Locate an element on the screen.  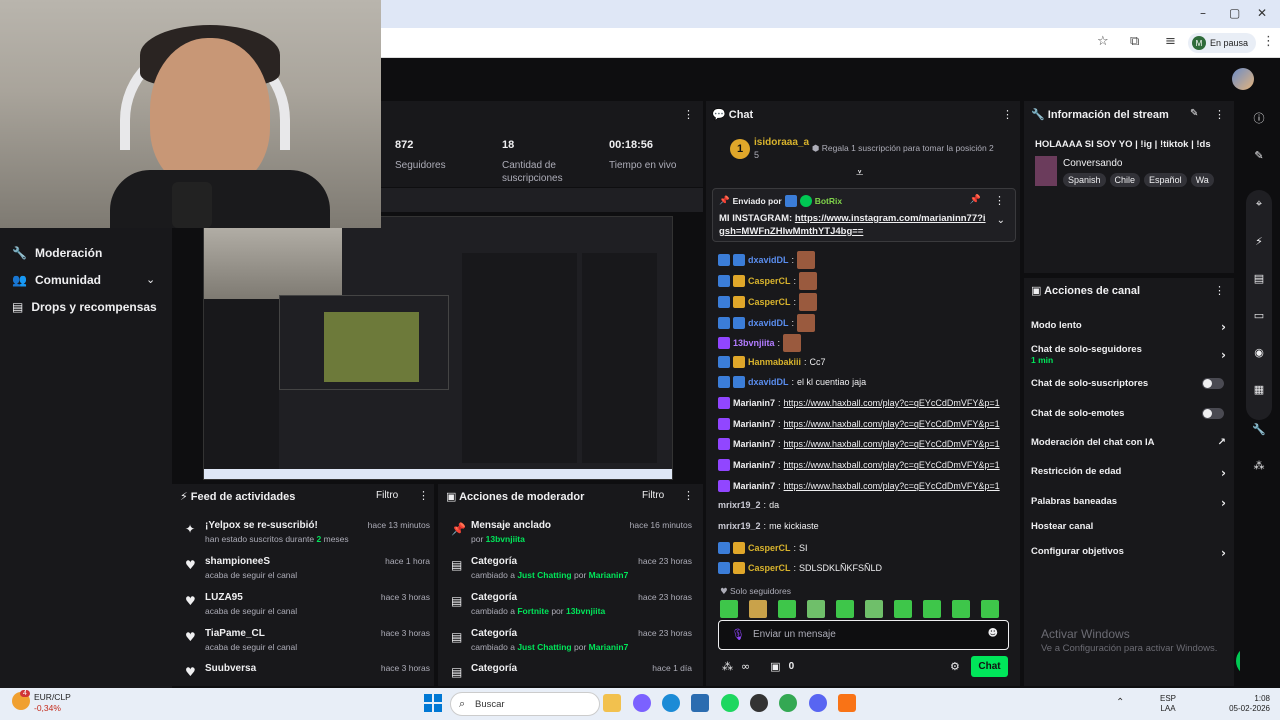
feed-menu-icon: ⋮ is located at coordinates (423, 495).